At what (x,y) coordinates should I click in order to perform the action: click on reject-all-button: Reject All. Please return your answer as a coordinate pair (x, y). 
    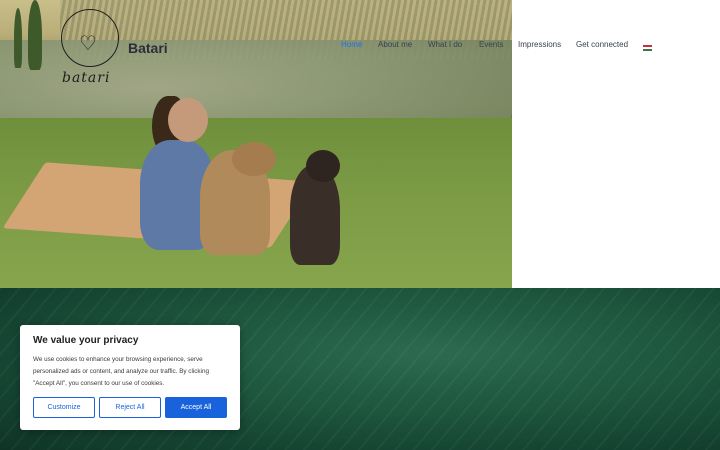
    Looking at the image, I should click on (130, 407).